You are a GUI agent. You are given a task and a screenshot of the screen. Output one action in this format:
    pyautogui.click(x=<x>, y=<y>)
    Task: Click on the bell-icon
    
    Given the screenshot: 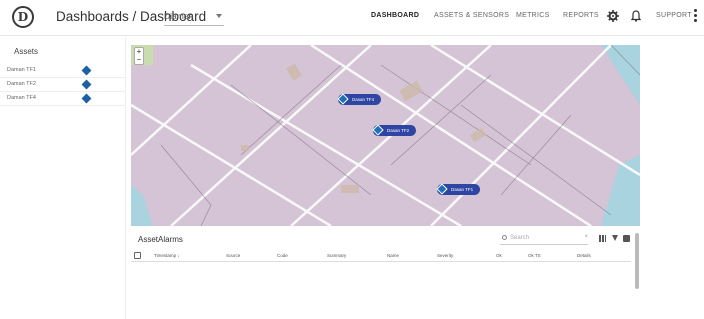 What is the action you would take?
    pyautogui.click(x=636, y=16)
    